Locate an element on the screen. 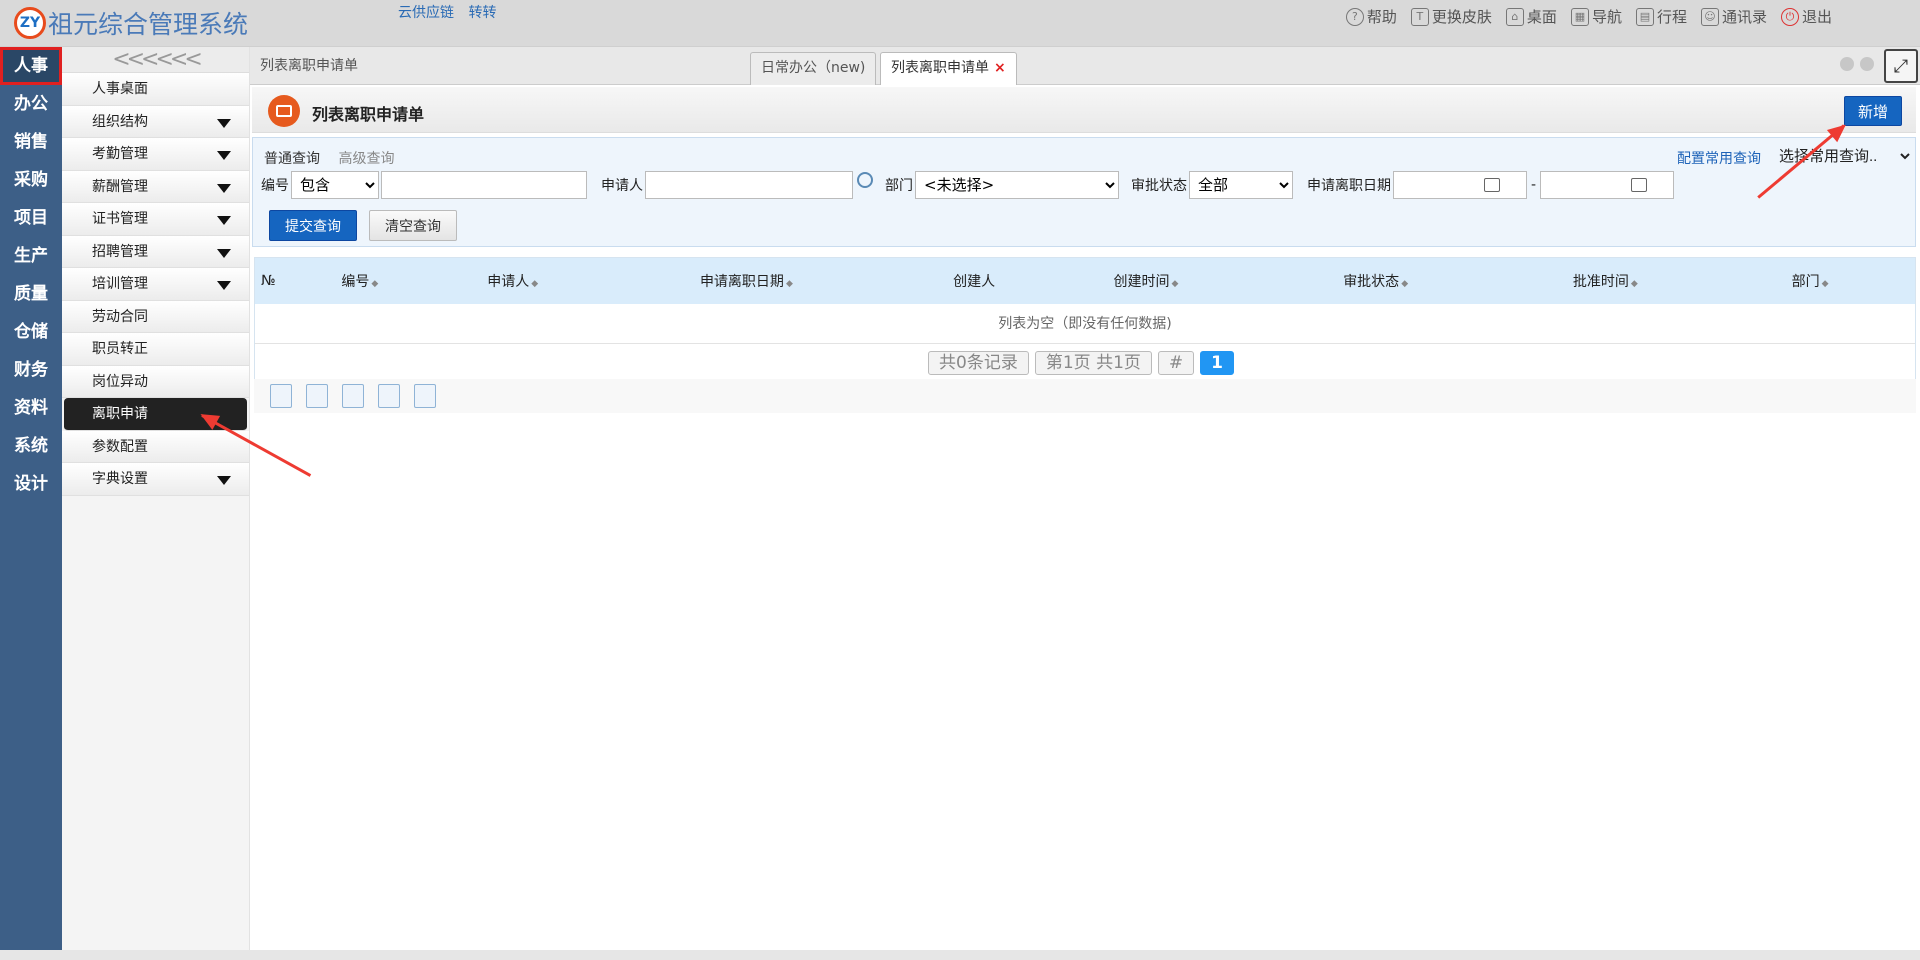  submenu-item-dictionary: 字典设置 is located at coordinates (155, 479).